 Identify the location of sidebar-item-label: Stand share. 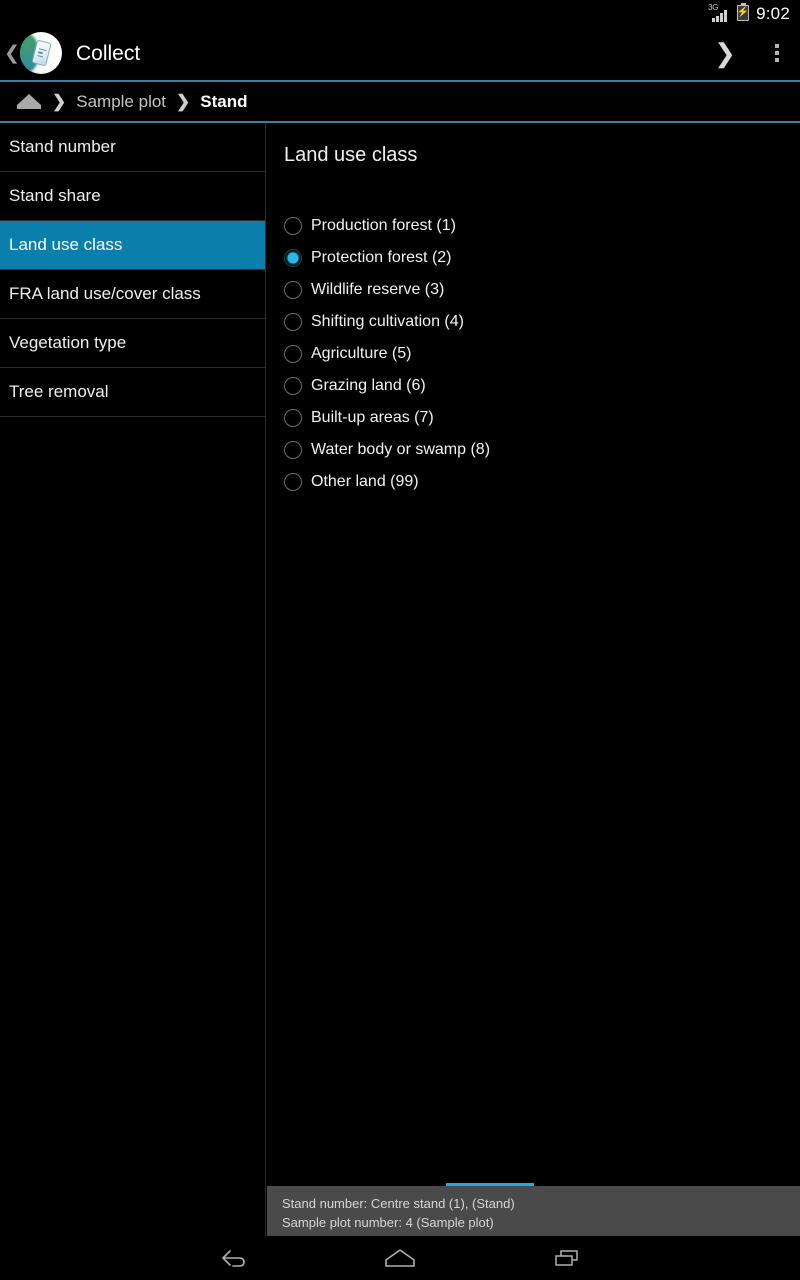
(55, 195).